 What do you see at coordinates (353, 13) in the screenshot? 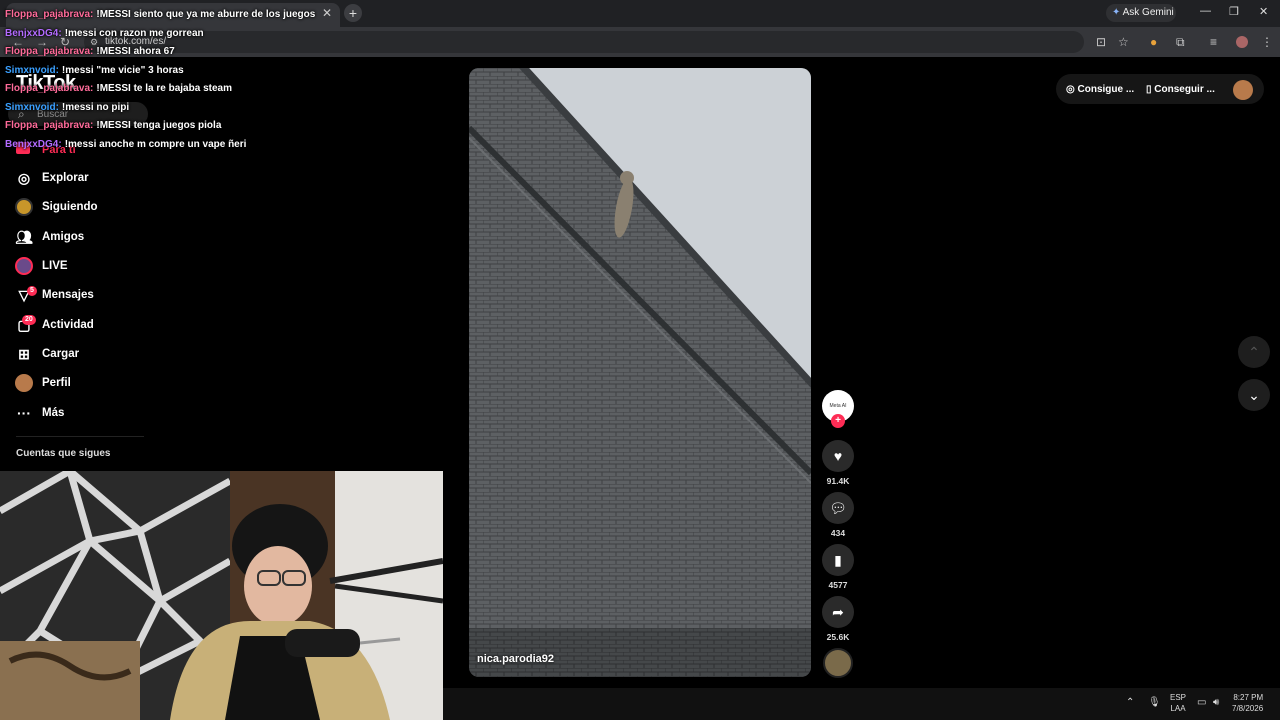
I see `new-tab-button: +` at bounding box center [353, 13].